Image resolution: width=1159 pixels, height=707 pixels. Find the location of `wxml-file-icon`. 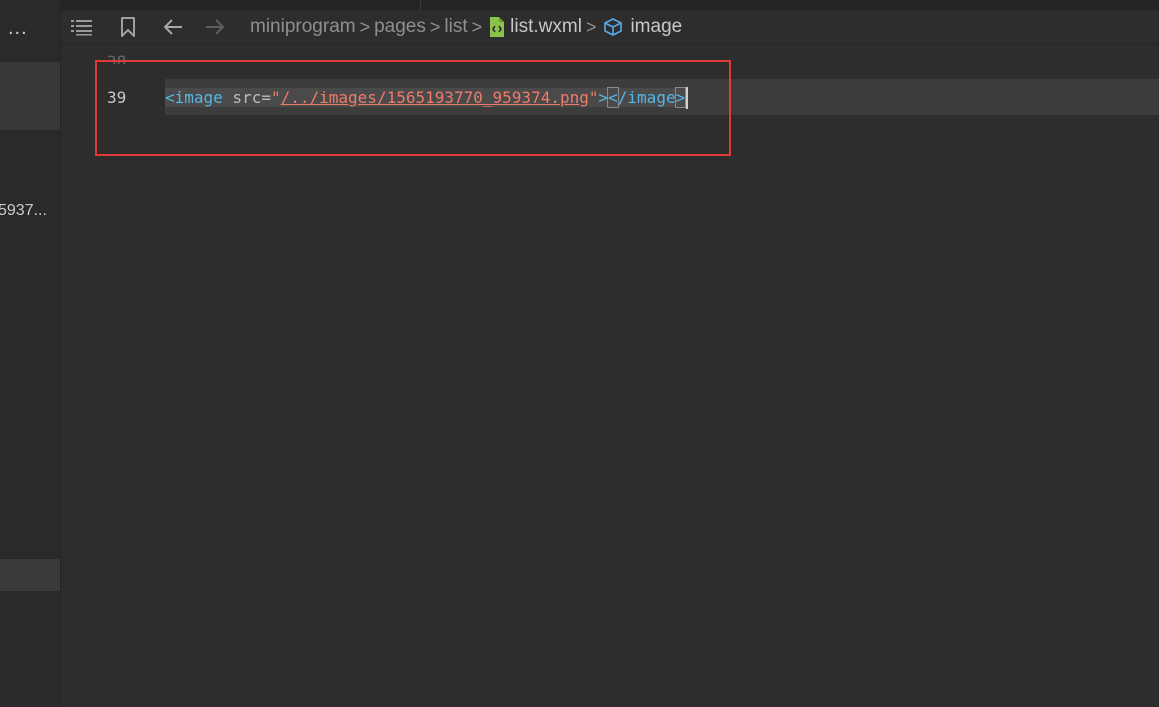

wxml-file-icon is located at coordinates (497, 27).